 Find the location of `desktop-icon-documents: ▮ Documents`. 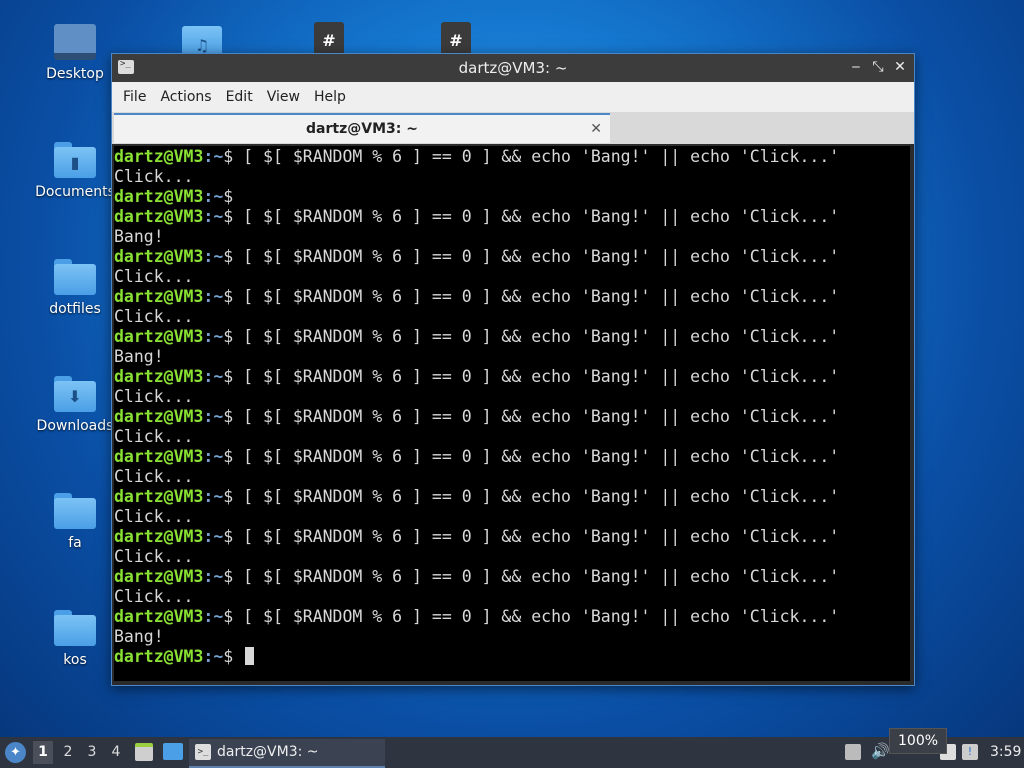

desktop-icon-documents: ▮ Documents is located at coordinates (75, 171).